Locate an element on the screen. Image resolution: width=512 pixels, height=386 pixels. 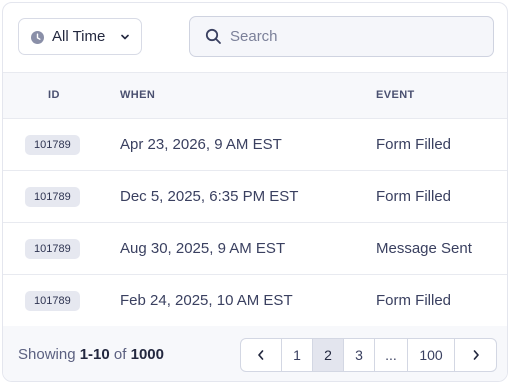
search-field is located at coordinates (341, 36).